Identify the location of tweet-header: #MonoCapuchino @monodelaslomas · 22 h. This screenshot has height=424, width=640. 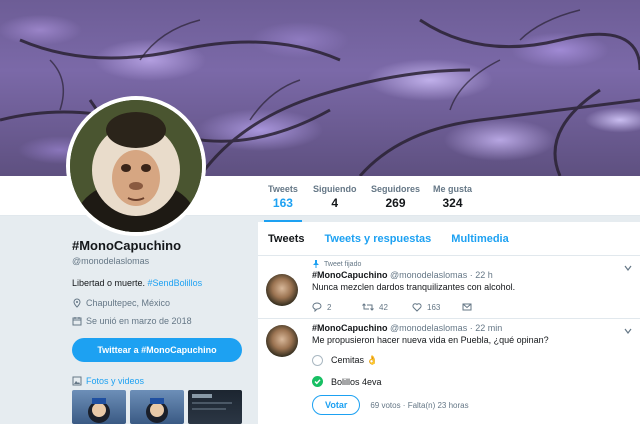
(471, 275).